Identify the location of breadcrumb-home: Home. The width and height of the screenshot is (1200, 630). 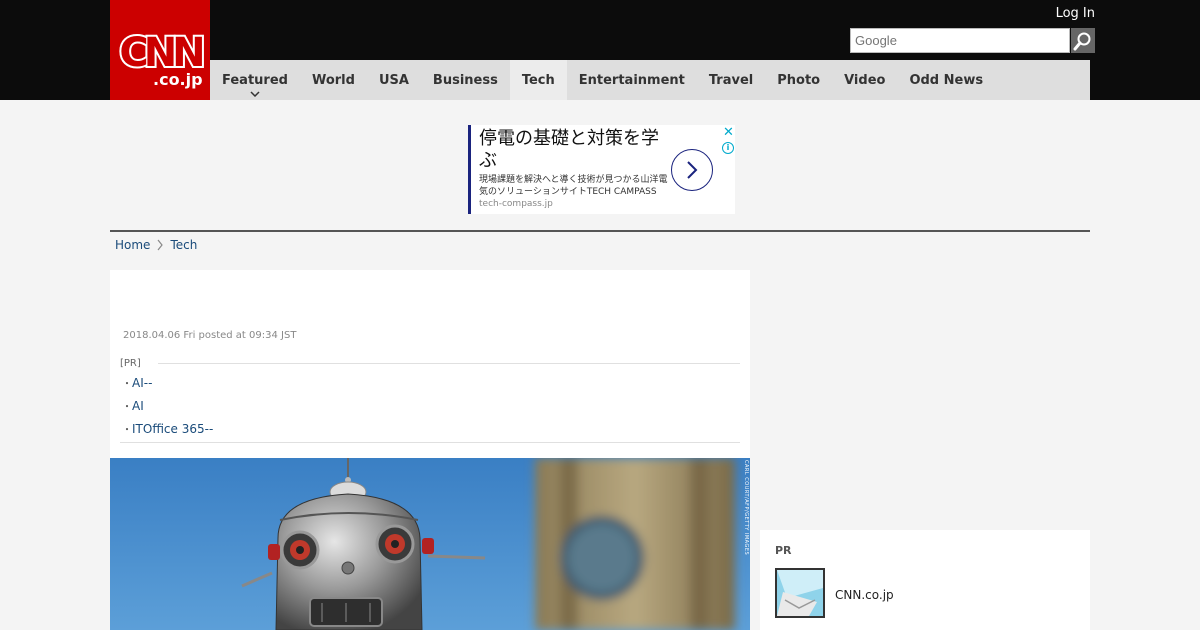
(132, 245).